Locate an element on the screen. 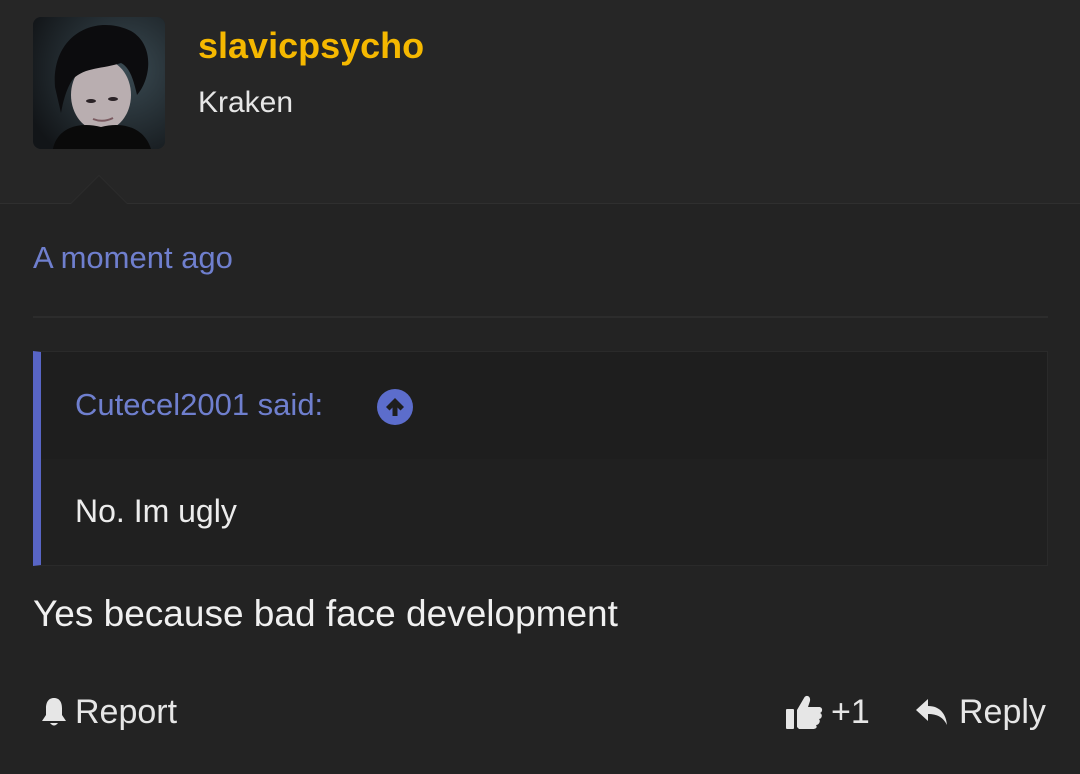  thumbs-up-icon is located at coordinates (804, 712).